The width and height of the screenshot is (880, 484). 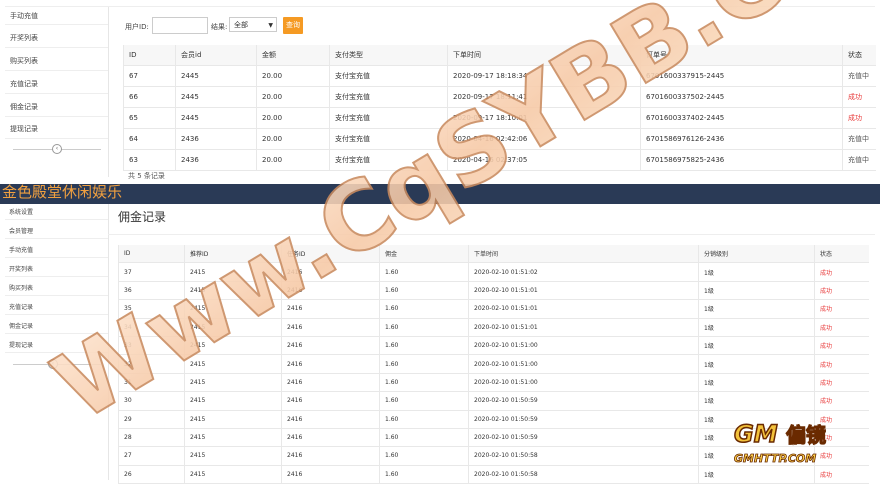 I want to click on sidebar-item-member-management: 会员管理, so click(x=21, y=230).